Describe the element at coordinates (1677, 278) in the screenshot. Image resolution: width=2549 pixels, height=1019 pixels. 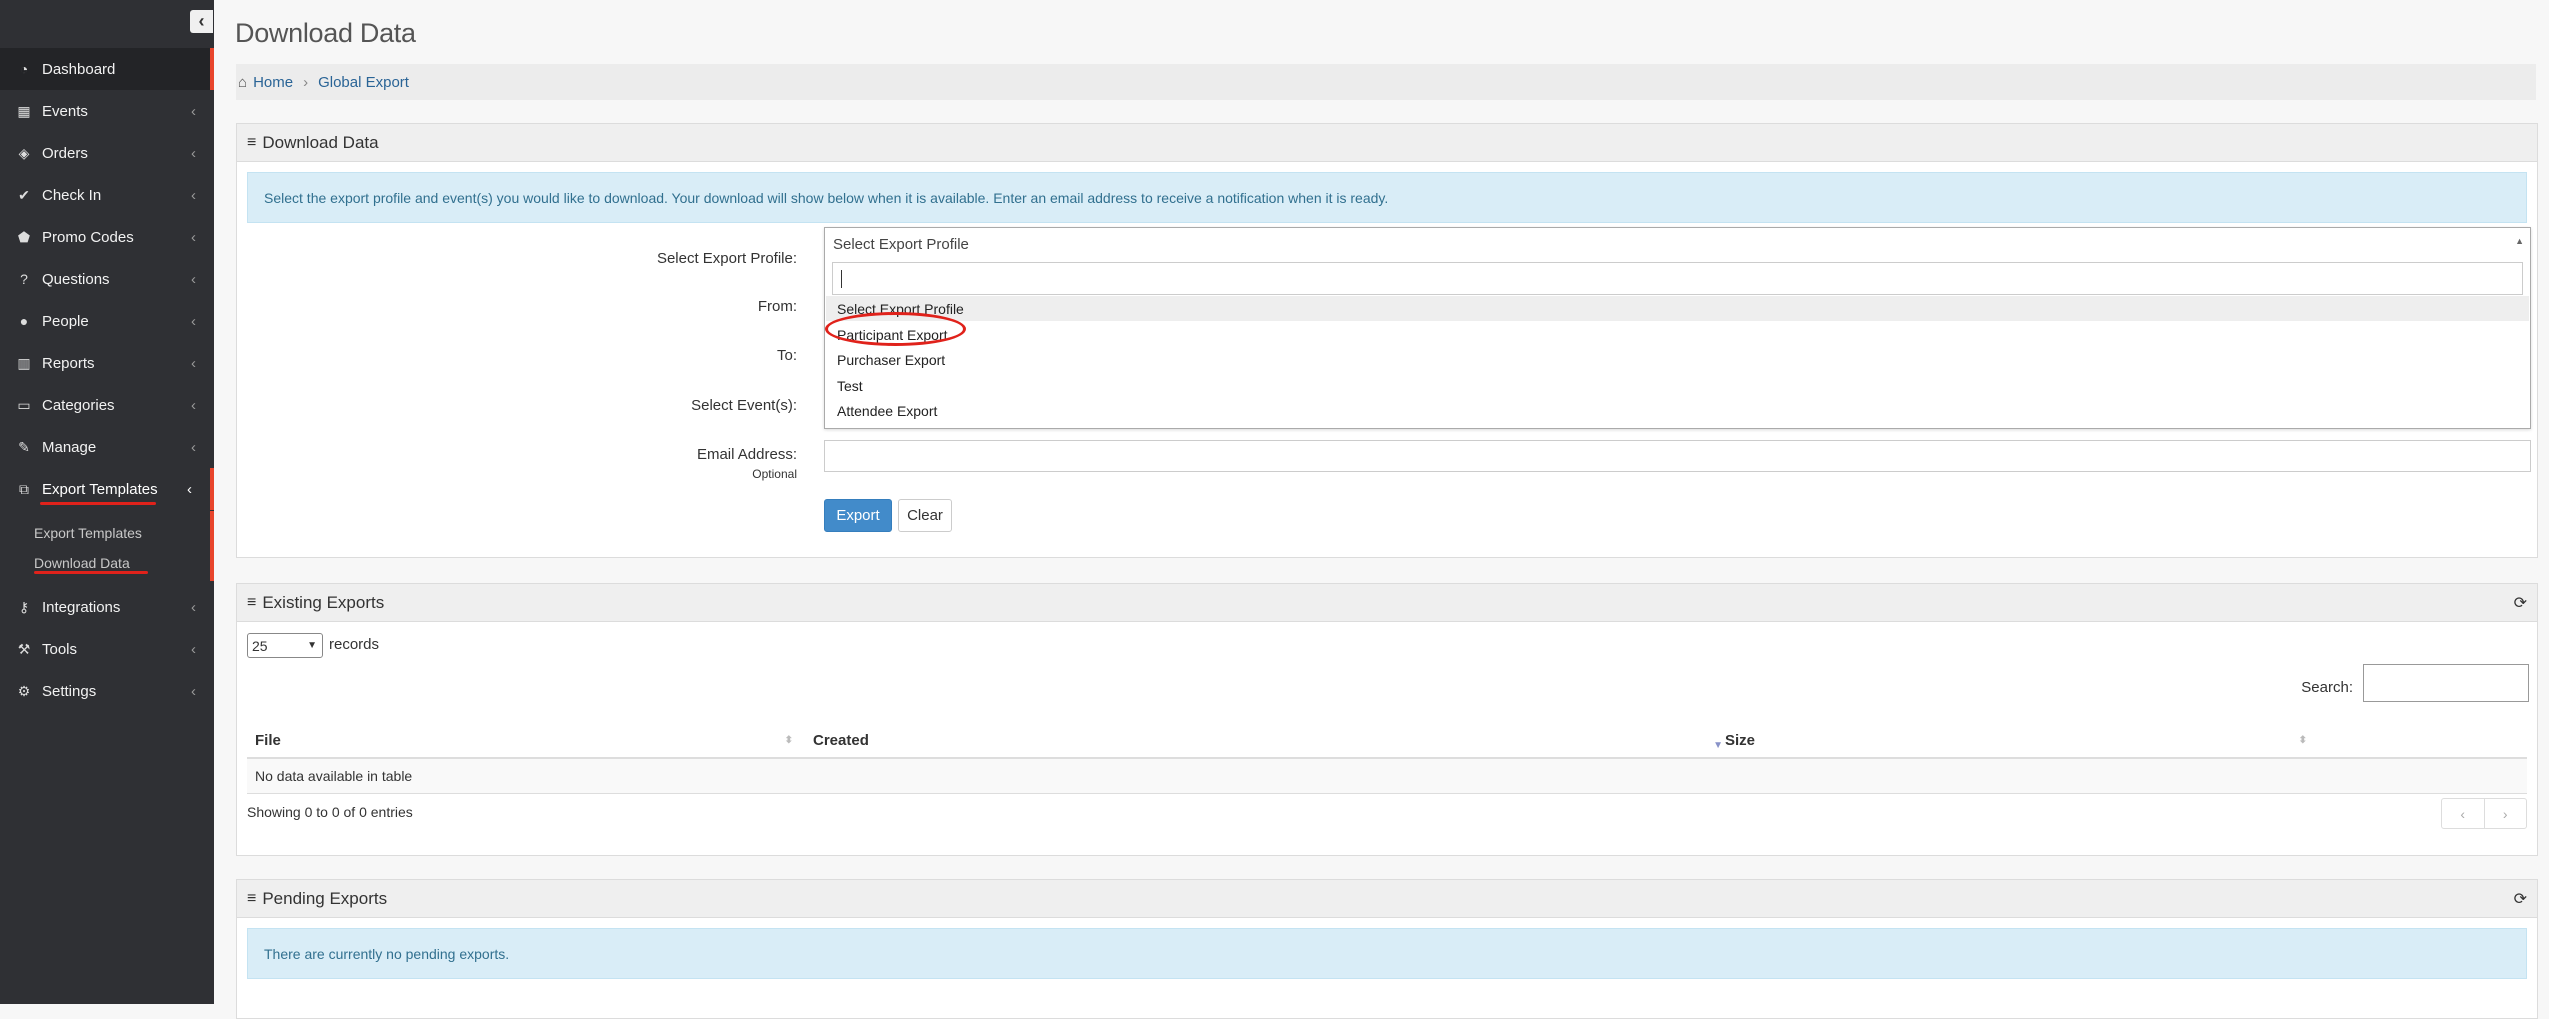
I see `dropdown-search-input` at that location.